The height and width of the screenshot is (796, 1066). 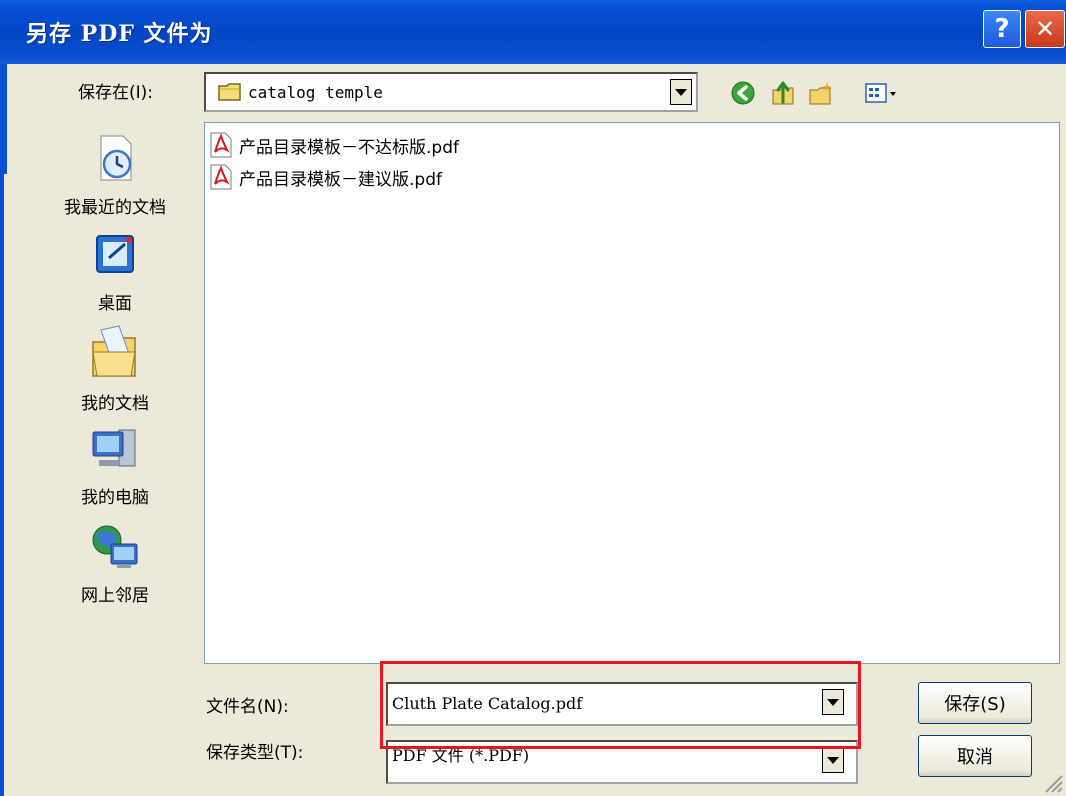 I want to click on file-type-dropdown-button, so click(x=833, y=760).